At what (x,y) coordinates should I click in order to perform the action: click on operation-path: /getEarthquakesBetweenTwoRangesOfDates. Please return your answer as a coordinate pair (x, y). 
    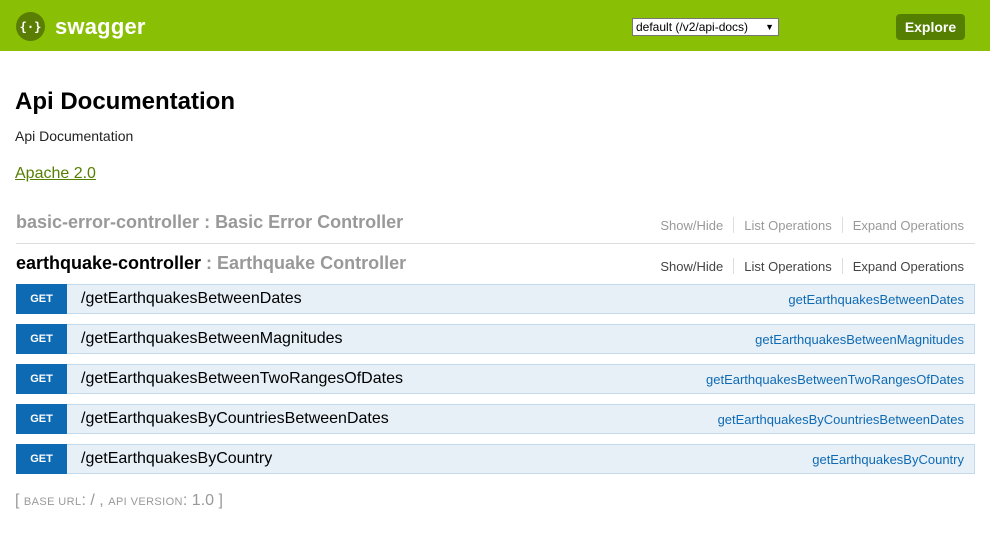
    Looking at the image, I should click on (242, 379).